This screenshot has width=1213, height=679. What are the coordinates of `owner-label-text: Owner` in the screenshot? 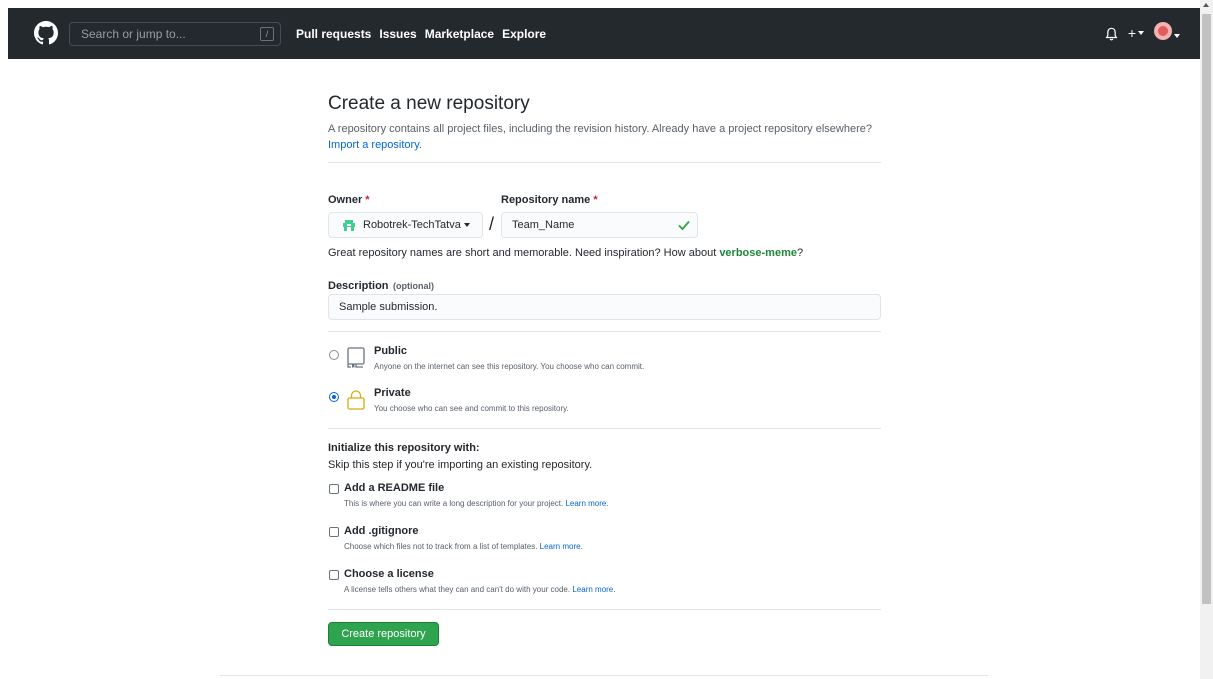 It's located at (345, 200).